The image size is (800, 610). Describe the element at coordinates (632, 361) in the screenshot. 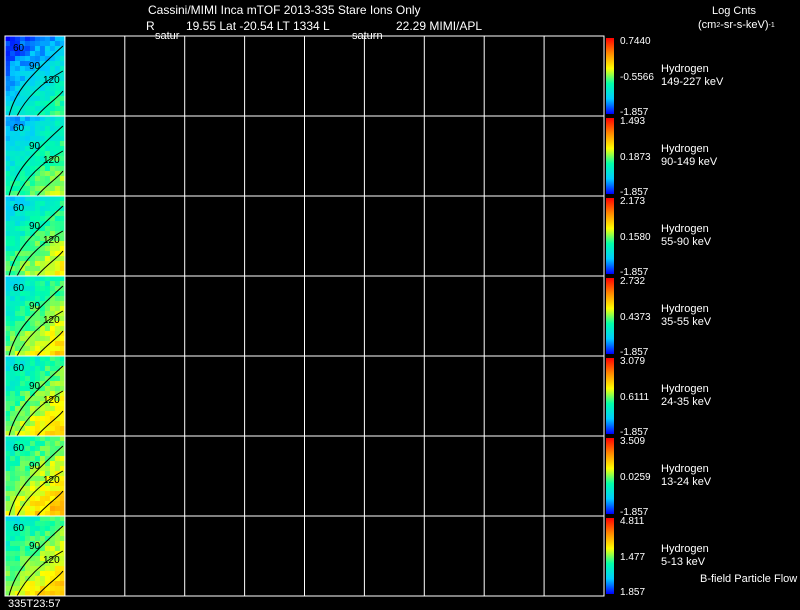

I see `colorbar-max-label: 3.079` at that location.